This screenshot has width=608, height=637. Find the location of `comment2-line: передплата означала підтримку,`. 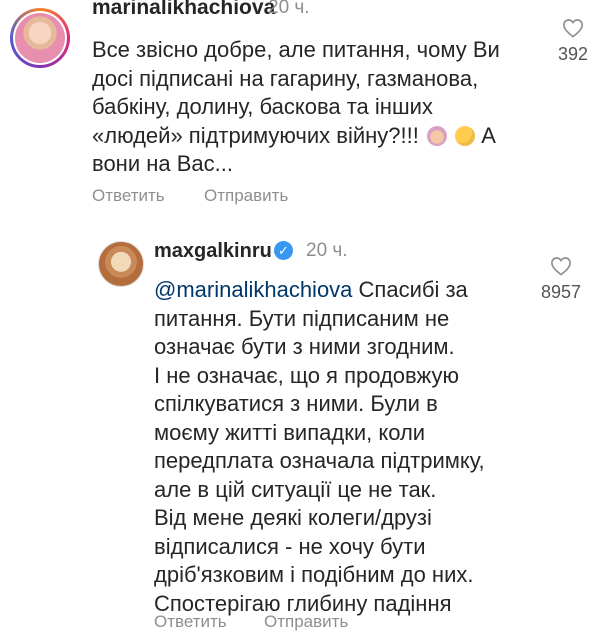

comment2-line: передплата означала підтримку, is located at coordinates (319, 460).